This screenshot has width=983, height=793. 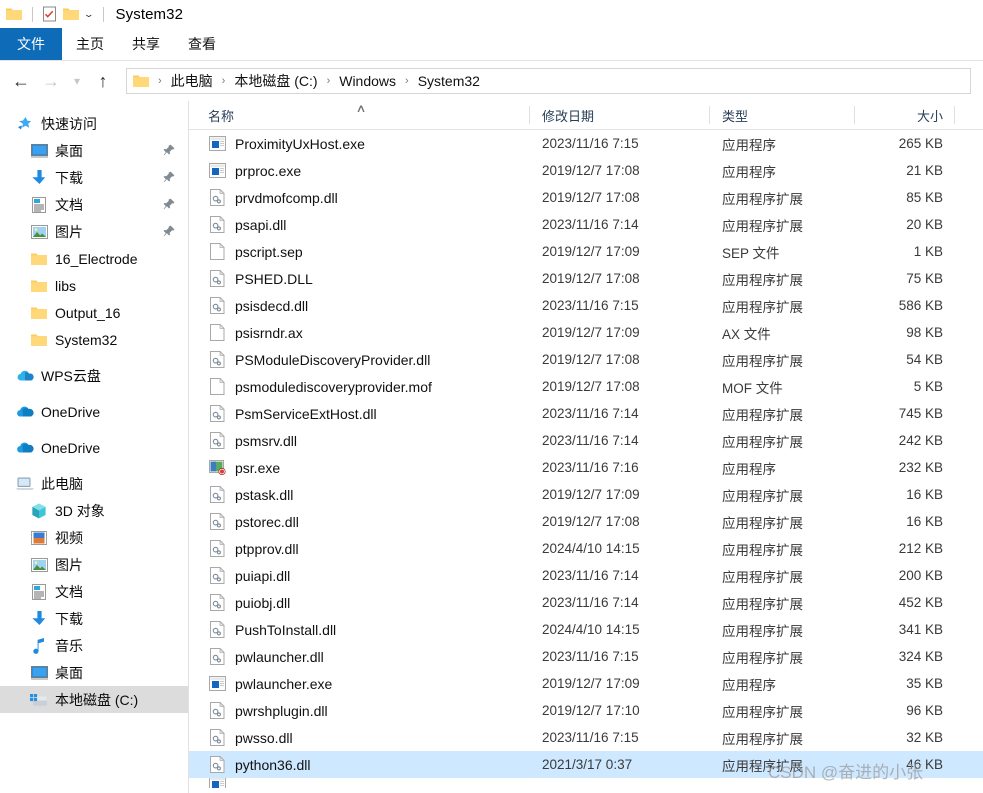 What do you see at coordinates (359, 576) in the screenshot?
I see `file-name-cell: puiapi.dll` at bounding box center [359, 576].